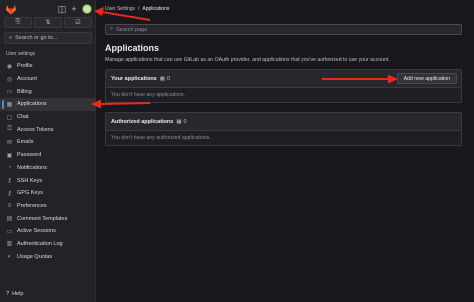 The height and width of the screenshot is (302, 474). What do you see at coordinates (48, 117) in the screenshot?
I see `sidebar-item-chat: ▢ Chat` at bounding box center [48, 117].